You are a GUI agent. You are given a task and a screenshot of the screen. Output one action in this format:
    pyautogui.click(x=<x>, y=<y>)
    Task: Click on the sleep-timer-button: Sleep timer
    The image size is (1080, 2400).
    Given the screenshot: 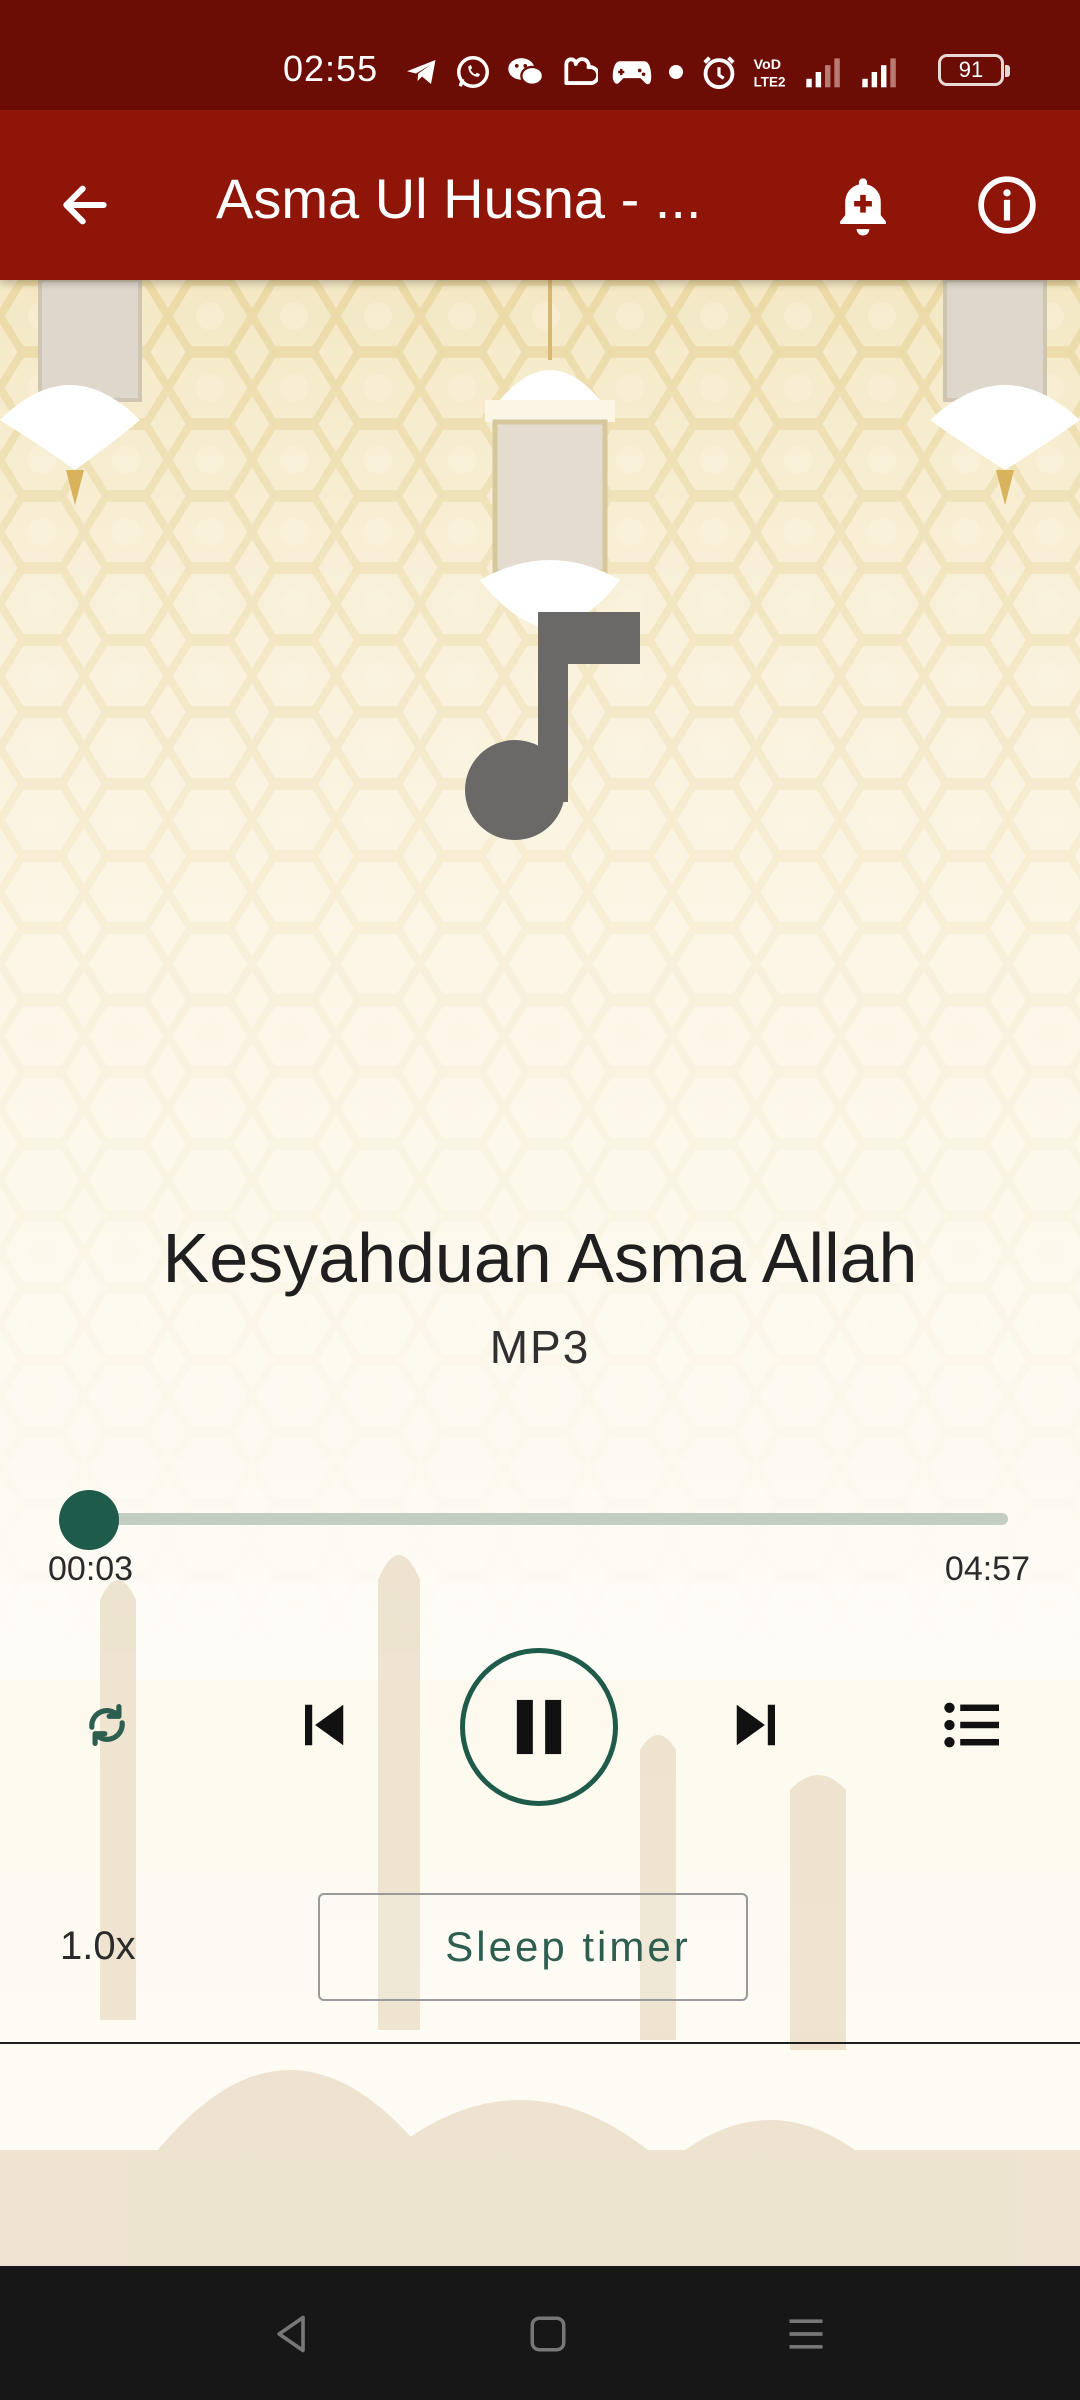 What is the action you would take?
    pyautogui.click(x=533, y=1947)
    